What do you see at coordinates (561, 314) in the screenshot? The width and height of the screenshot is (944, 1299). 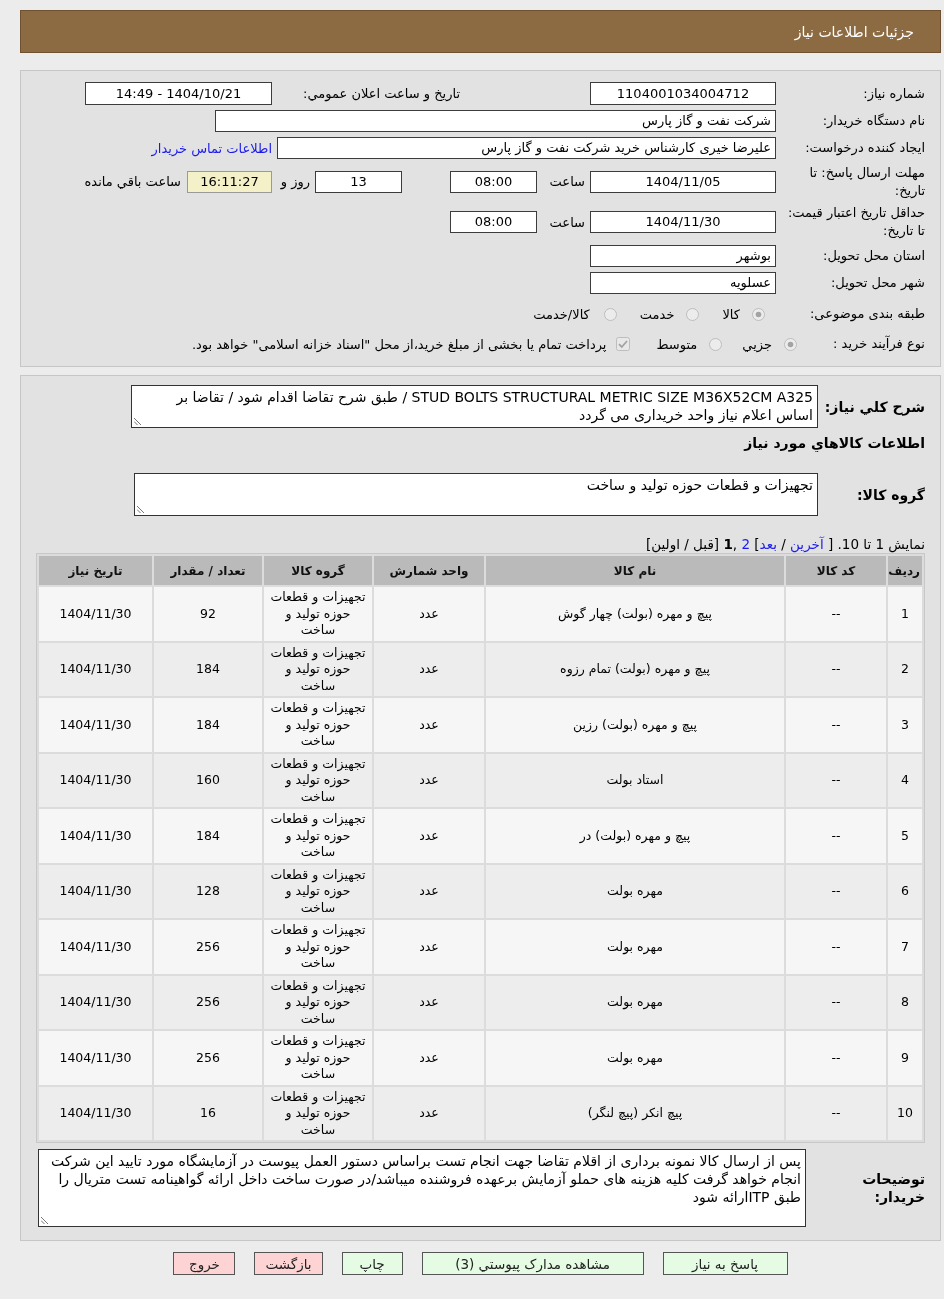 I see `option-label: کالا/خدمت` at bounding box center [561, 314].